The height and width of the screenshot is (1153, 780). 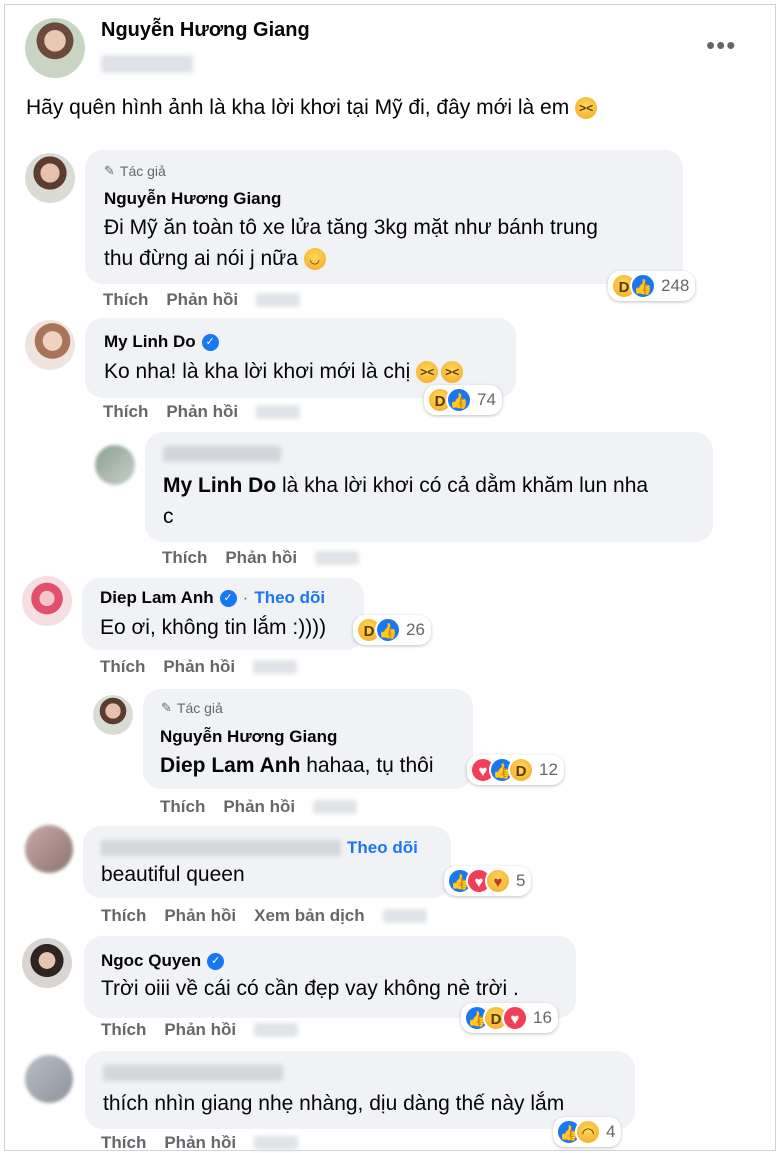 What do you see at coordinates (205, 30) in the screenshot?
I see `post-author-name: Nguyễn Hương Giang` at bounding box center [205, 30].